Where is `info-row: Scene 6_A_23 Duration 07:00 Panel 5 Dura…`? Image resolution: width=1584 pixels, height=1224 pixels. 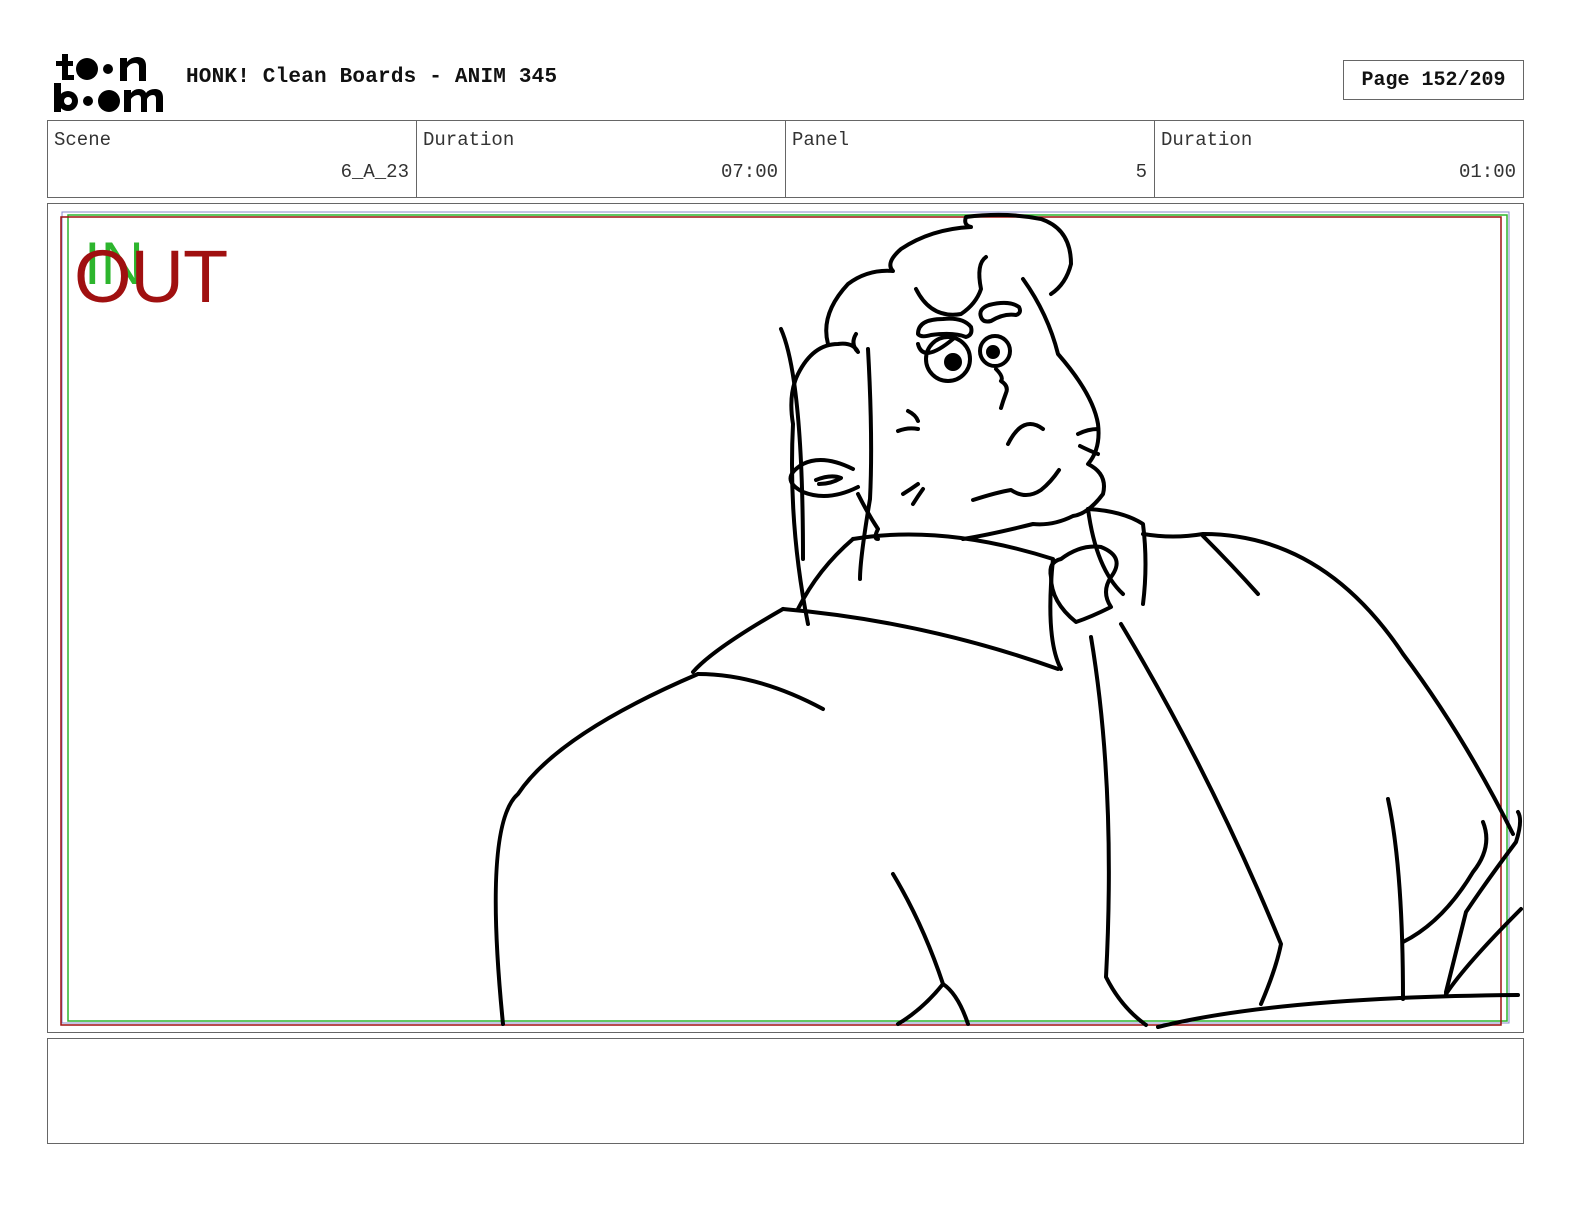
info-row: Scene 6_A_23 Duration 07:00 Panel 5 Dura… is located at coordinates (785, 159).